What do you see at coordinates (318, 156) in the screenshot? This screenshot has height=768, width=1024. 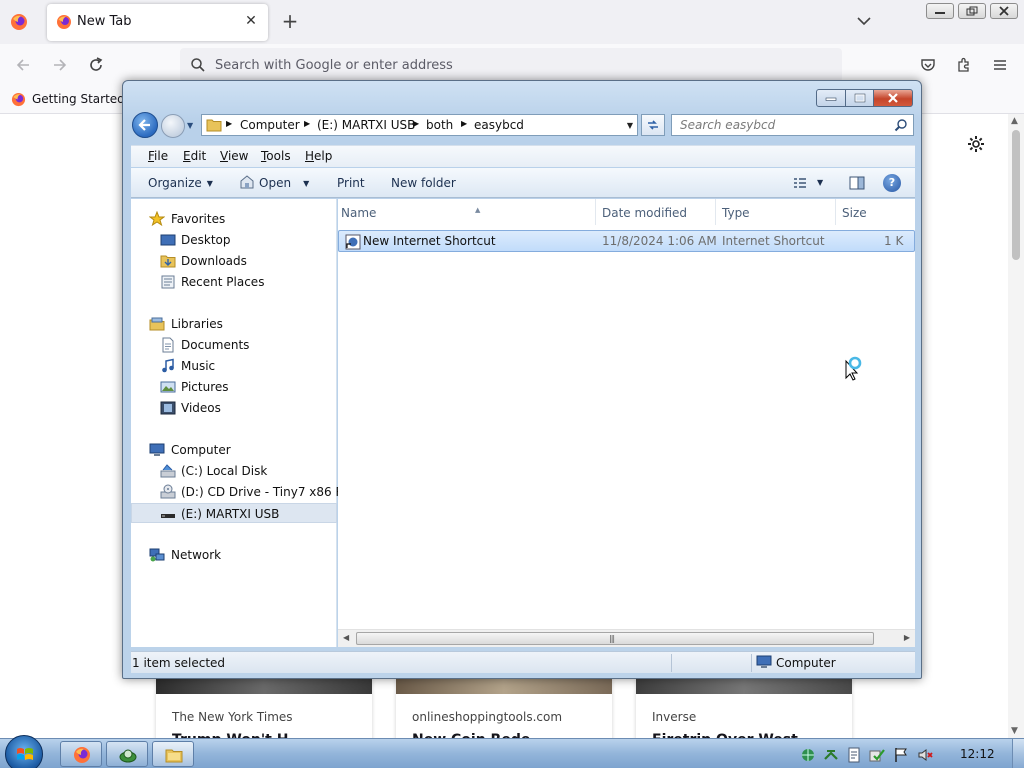 I see `menu-help: Help` at bounding box center [318, 156].